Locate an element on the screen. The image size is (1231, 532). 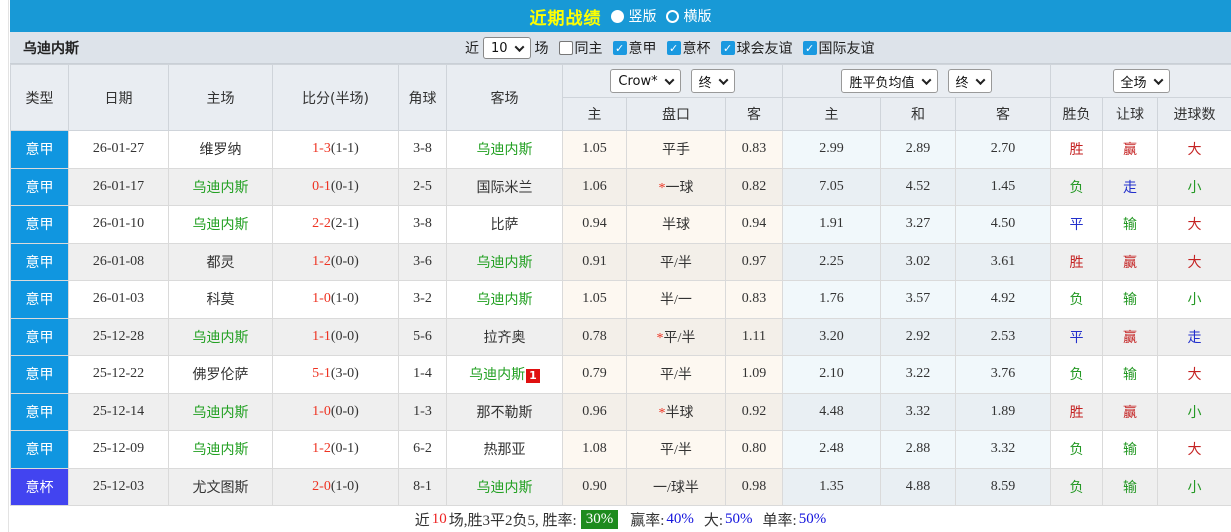
subcol-handicap-res: 让球 is located at coordinates (1130, 114).